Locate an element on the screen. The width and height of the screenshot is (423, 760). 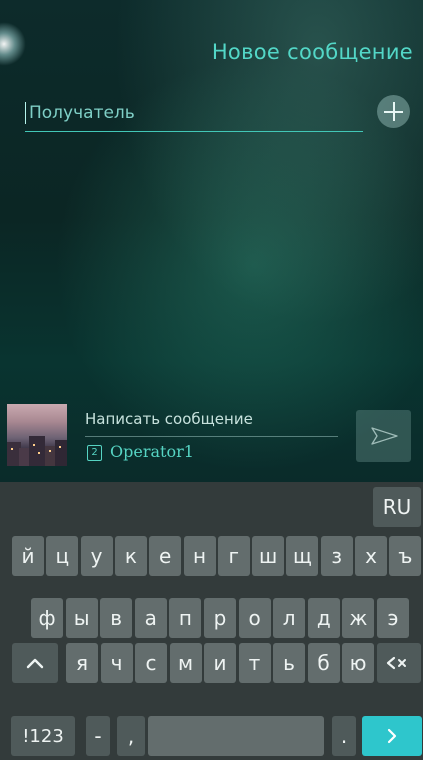
message-input: Написать сообщение is located at coordinates (169, 419).